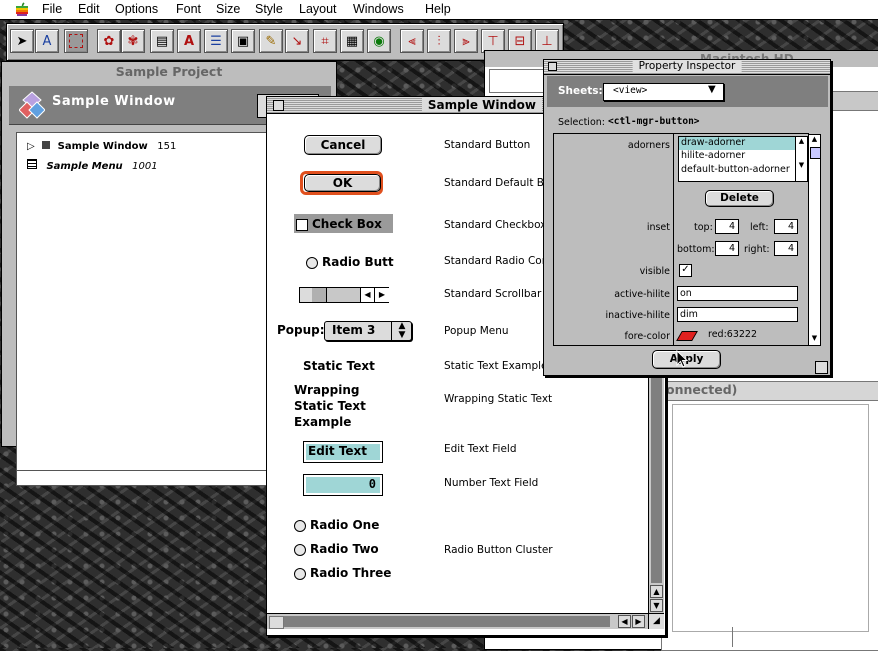 The image size is (878, 651). What do you see at coordinates (330, 406) in the screenshot?
I see `wrap-line: Static Text` at bounding box center [330, 406].